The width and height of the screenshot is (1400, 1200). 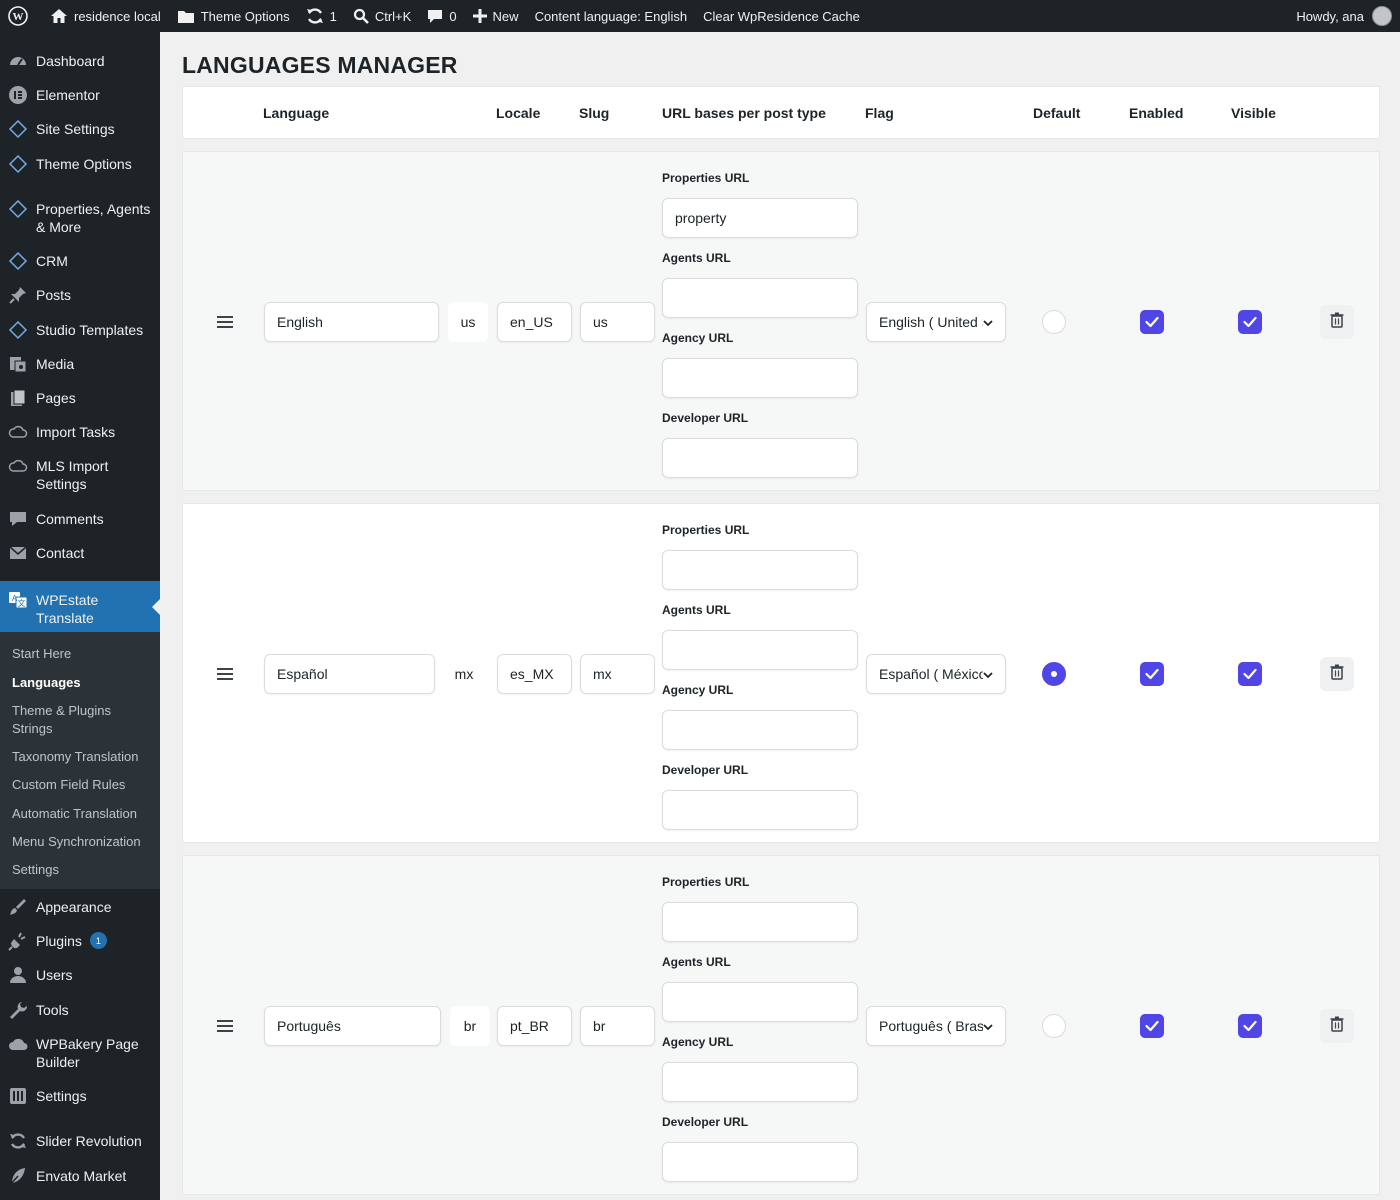 I want to click on submenu-item-languages: Languages, so click(x=84, y=683).